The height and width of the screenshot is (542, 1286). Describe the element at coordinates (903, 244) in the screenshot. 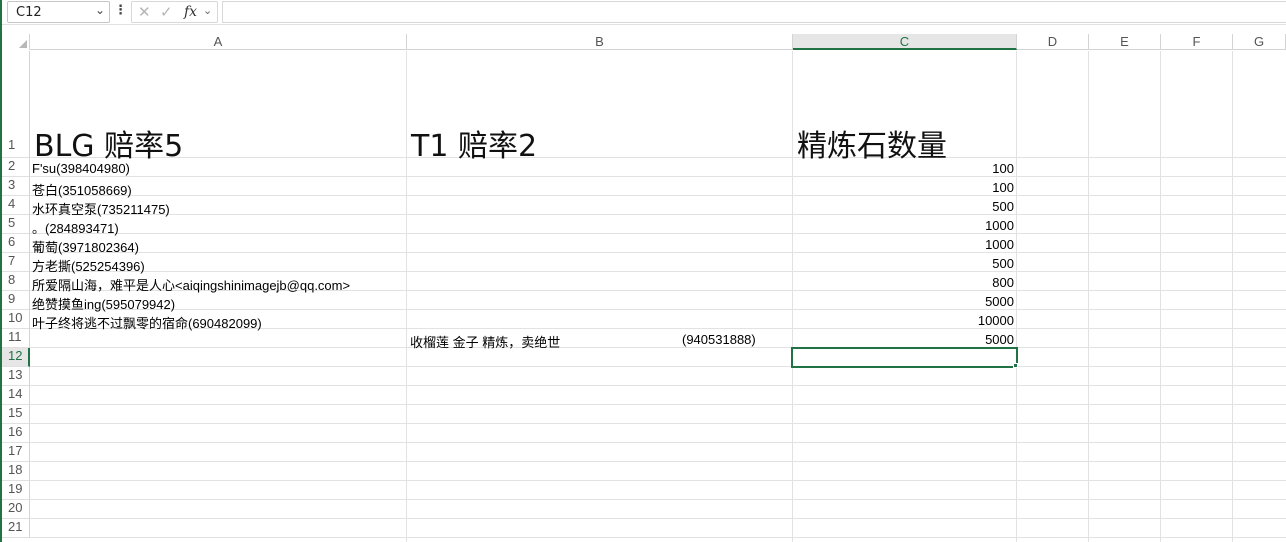

I see `cell-c6: 1000` at that location.